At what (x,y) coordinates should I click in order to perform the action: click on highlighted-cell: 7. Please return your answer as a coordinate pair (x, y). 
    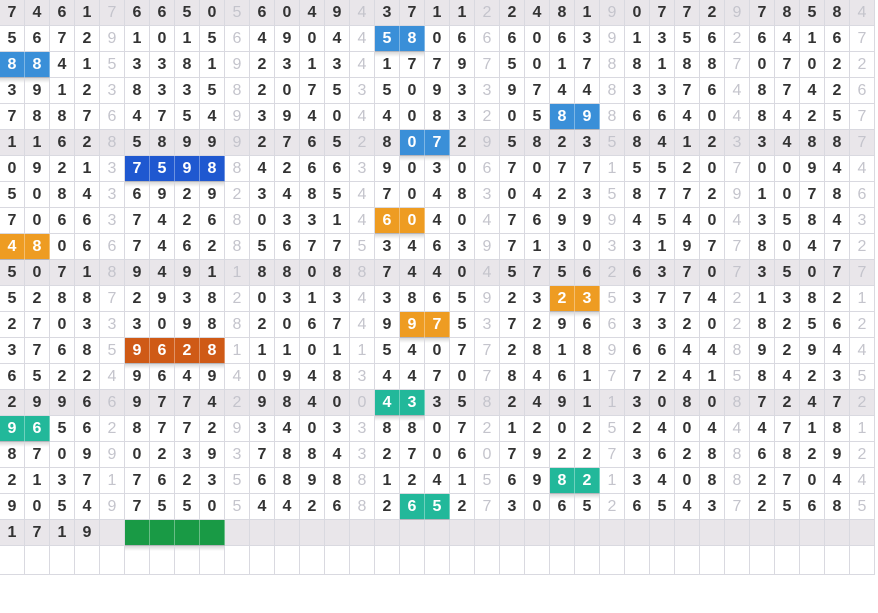
    Looking at the image, I should click on (437, 327).